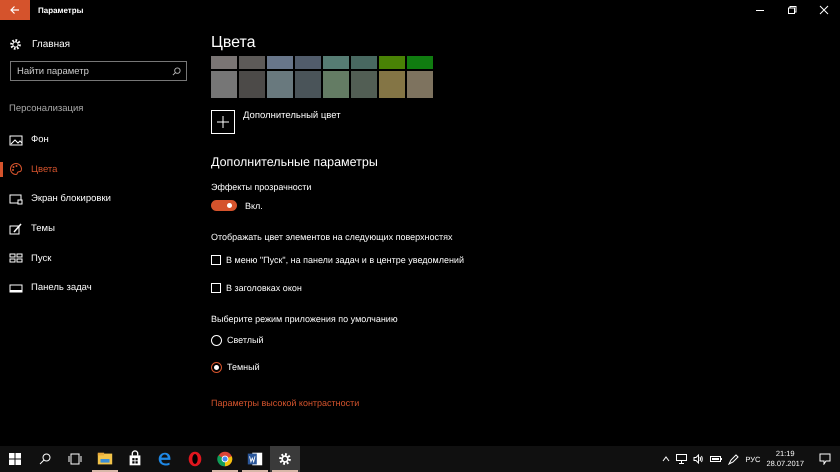  Describe the element at coordinates (332, 237) in the screenshot. I see `setting-label: Отображать цвет элементов на следующих поверхностях` at that location.